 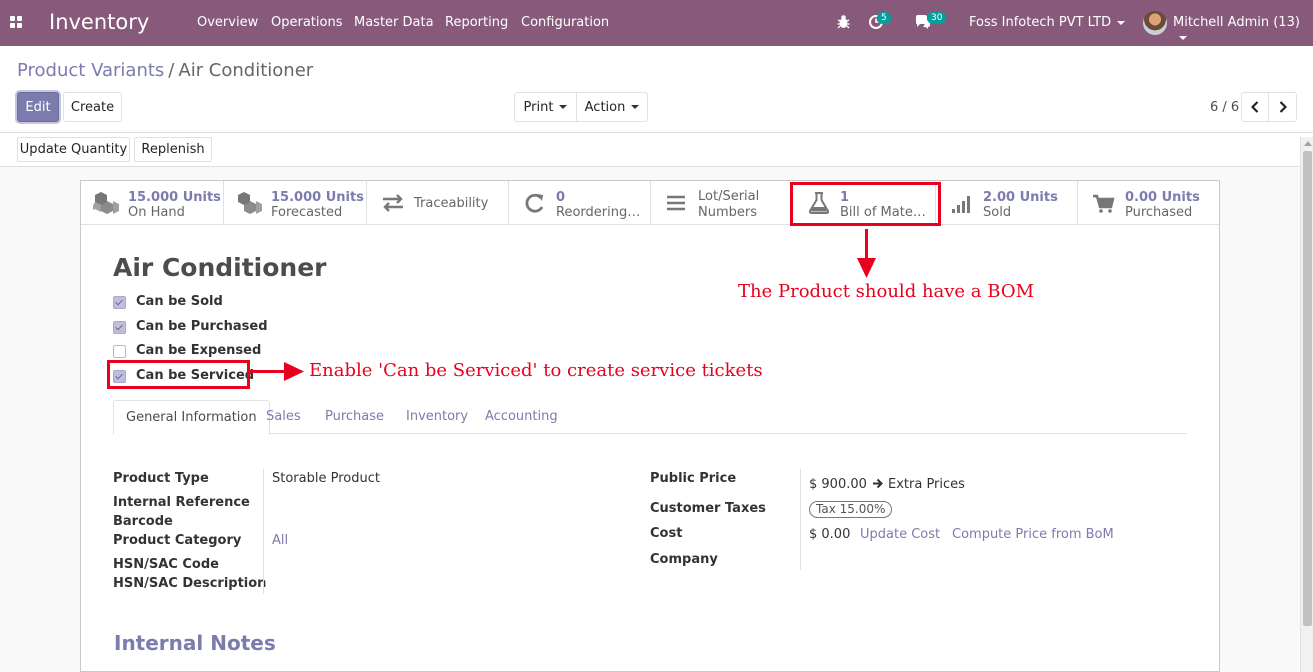 I want to click on compute-price-from-bom-link: Compute Price from BoM, so click(x=1033, y=534).